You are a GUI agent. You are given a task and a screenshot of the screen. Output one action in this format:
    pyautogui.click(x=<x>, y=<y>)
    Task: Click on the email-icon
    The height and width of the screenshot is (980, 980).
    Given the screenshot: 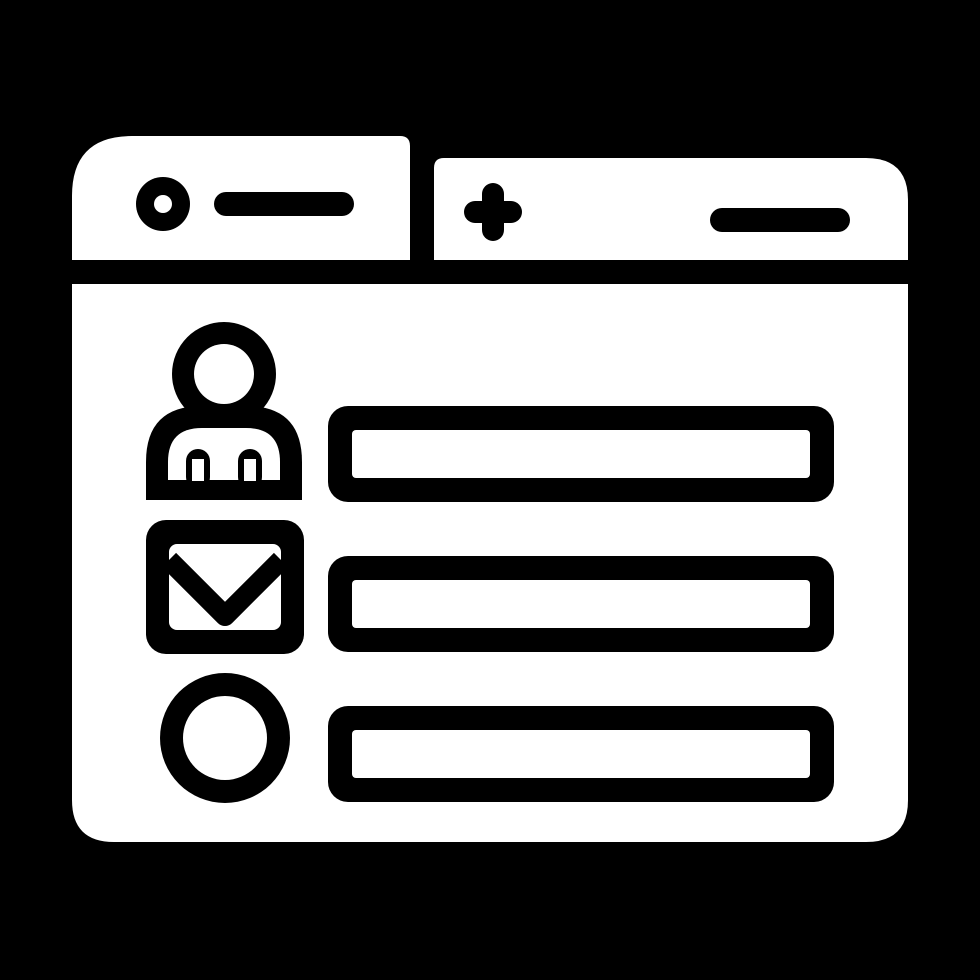 What is the action you would take?
    pyautogui.click(x=225, y=587)
    